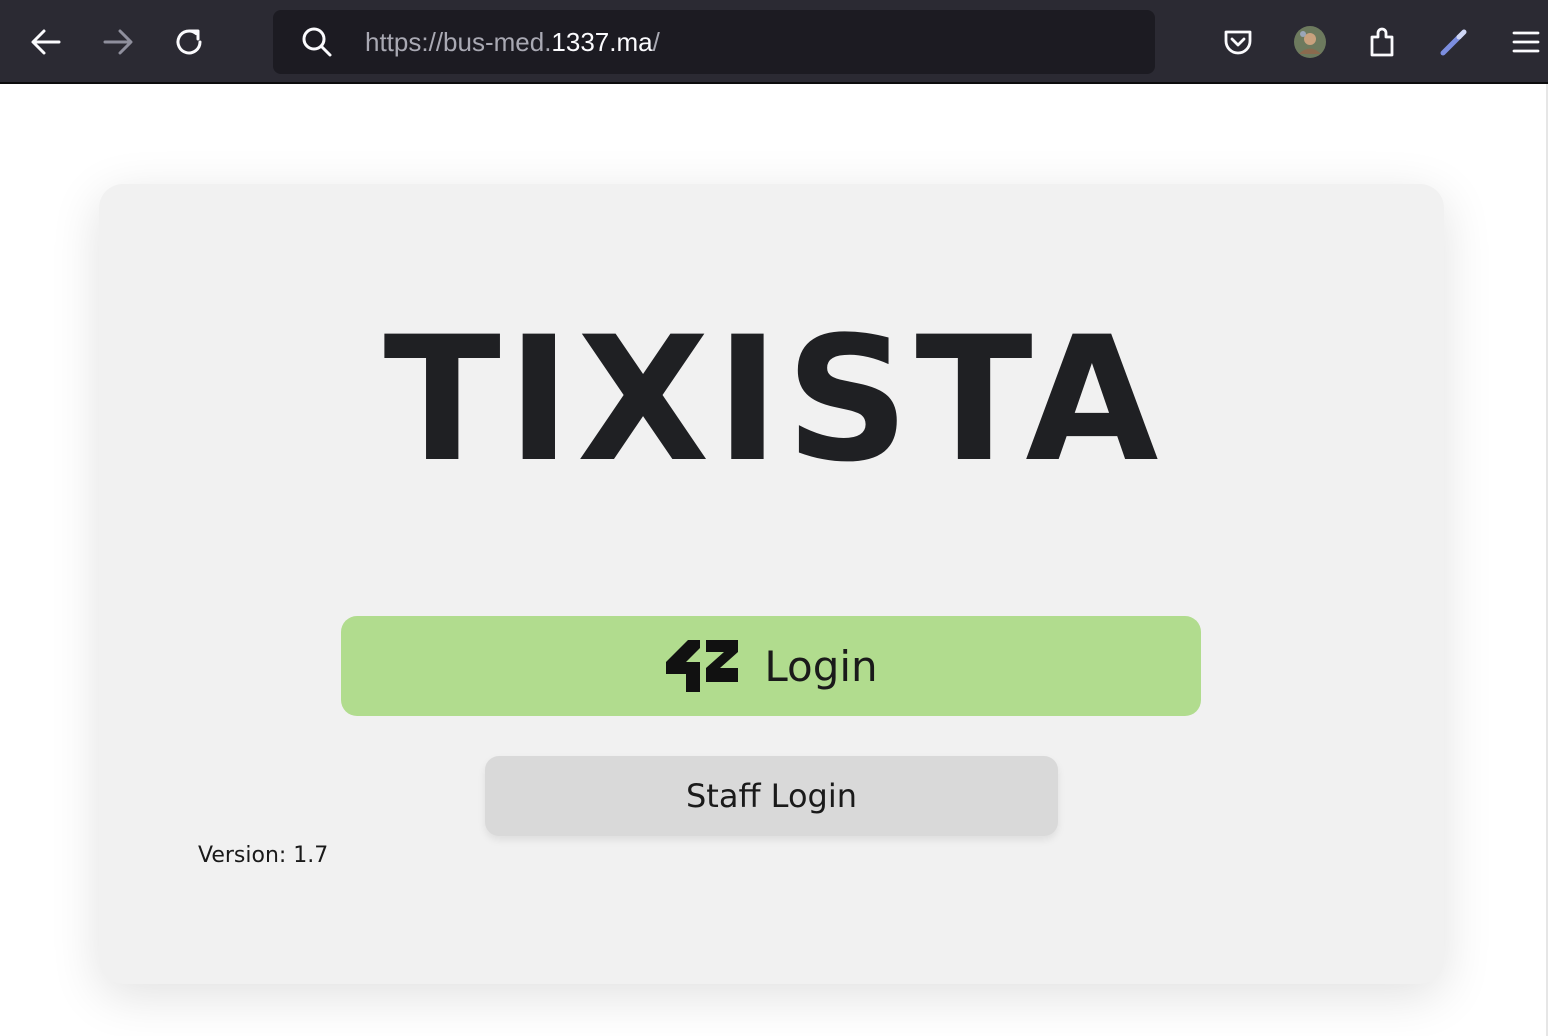 Image resolution: width=1548 pixels, height=1036 pixels. I want to click on extensions-icon, so click(1382, 42).